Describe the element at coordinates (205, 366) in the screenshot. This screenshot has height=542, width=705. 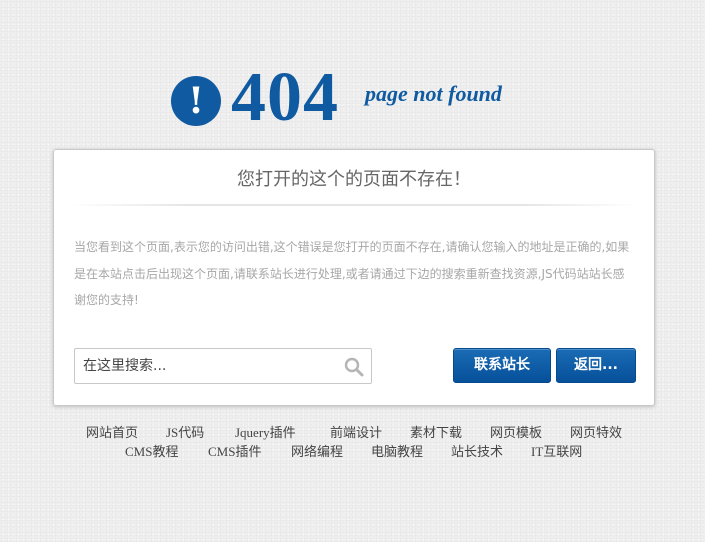
I see `search-input` at that location.